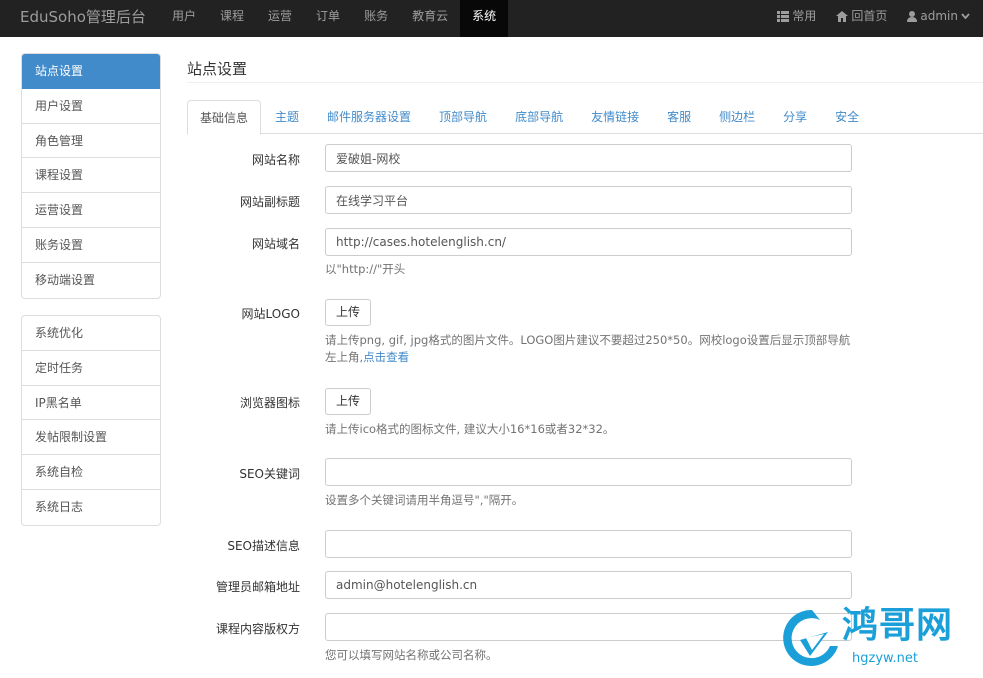  Describe the element at coordinates (275, 244) in the screenshot. I see `site-url-label: 网站域名` at that location.